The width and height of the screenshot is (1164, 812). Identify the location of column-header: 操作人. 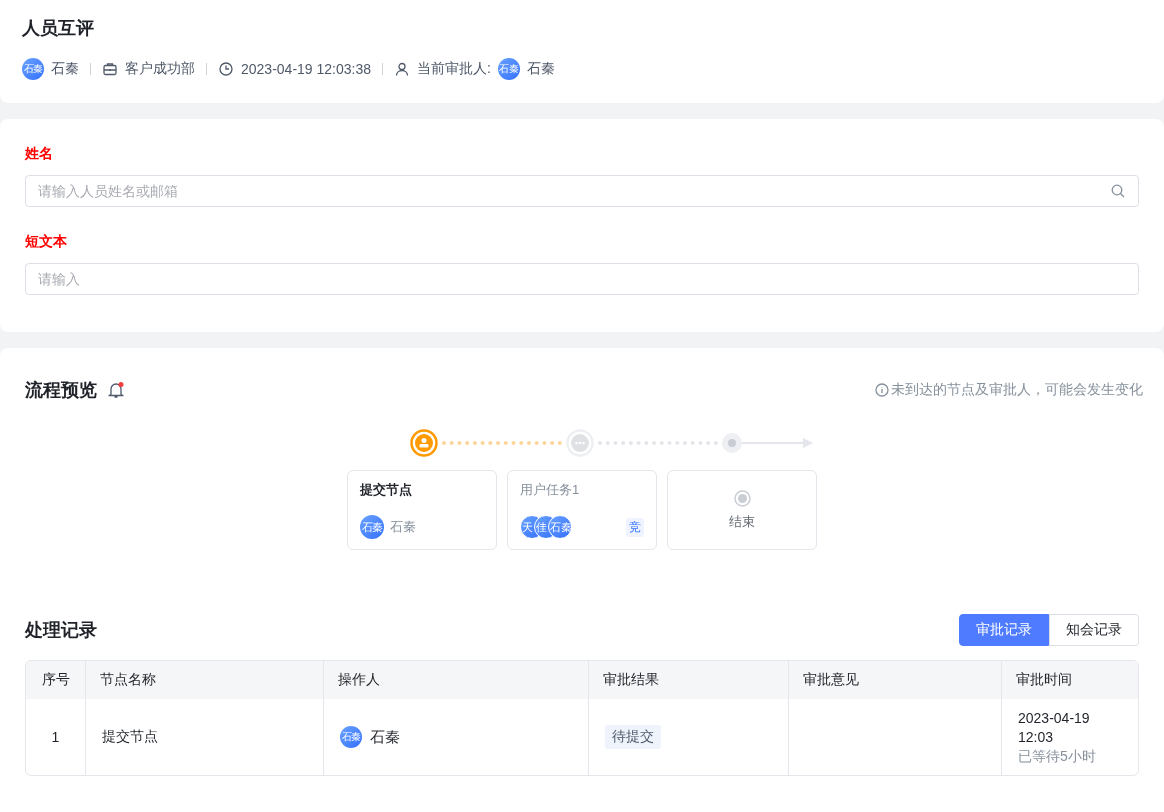
(456, 680).